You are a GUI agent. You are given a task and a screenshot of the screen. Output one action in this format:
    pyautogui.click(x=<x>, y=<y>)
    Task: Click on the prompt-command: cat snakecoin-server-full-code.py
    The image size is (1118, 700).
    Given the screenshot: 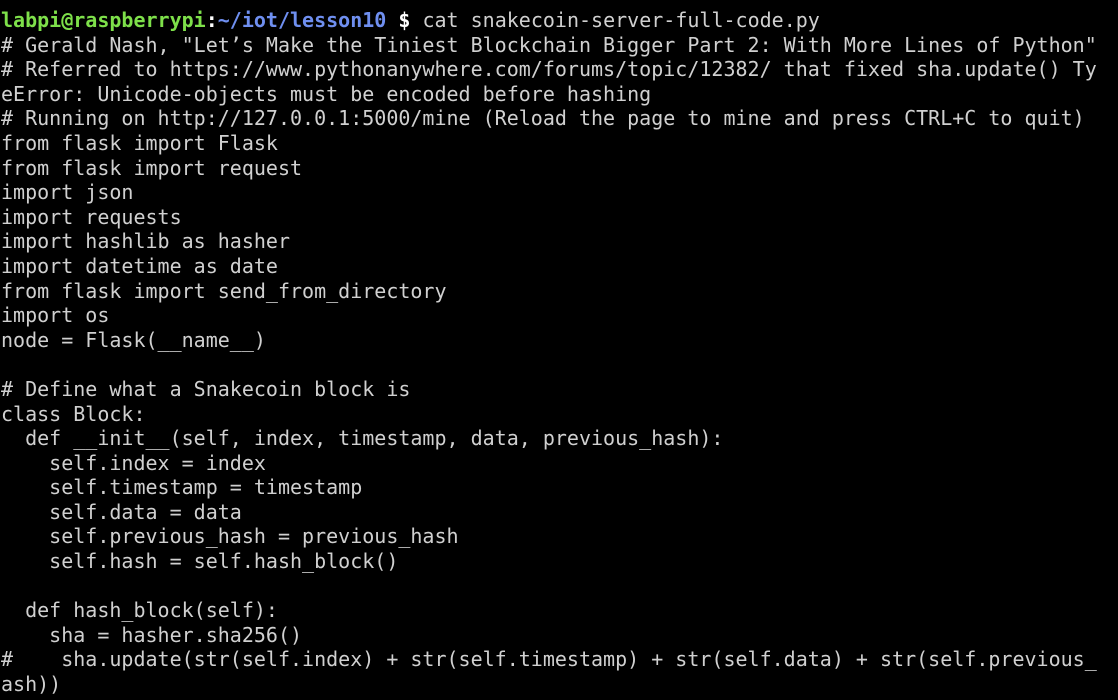 What is the action you would take?
    pyautogui.click(x=615, y=20)
    